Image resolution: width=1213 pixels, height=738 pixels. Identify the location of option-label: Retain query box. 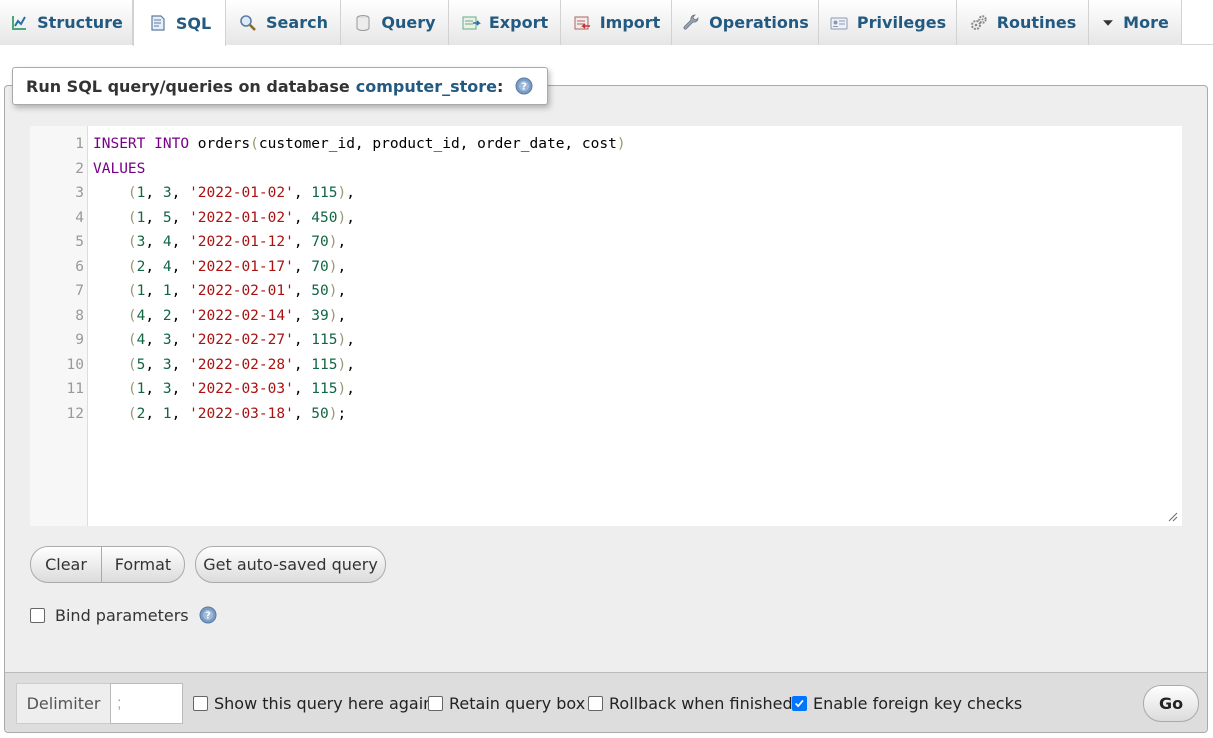
(517, 703).